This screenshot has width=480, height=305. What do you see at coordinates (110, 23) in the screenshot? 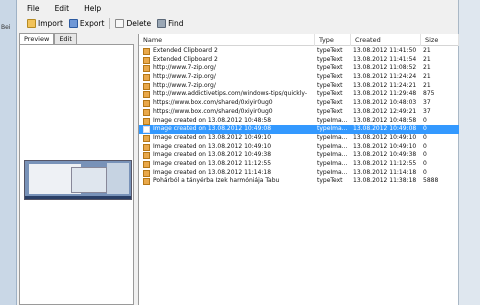
I see `toolbar-separator` at bounding box center [110, 23].